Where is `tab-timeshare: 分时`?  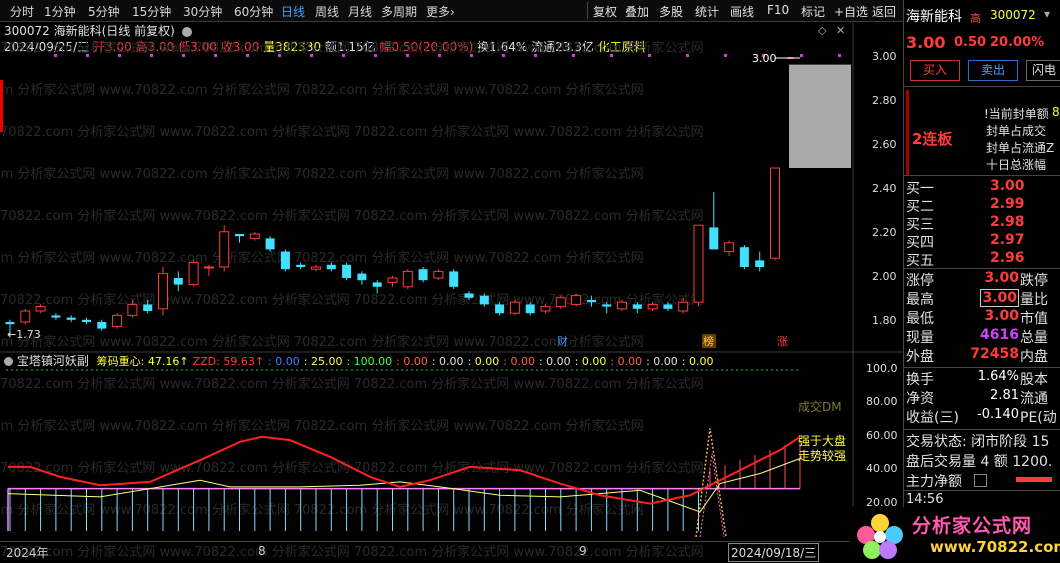 tab-timeshare: 分时 is located at coordinates (22, 11).